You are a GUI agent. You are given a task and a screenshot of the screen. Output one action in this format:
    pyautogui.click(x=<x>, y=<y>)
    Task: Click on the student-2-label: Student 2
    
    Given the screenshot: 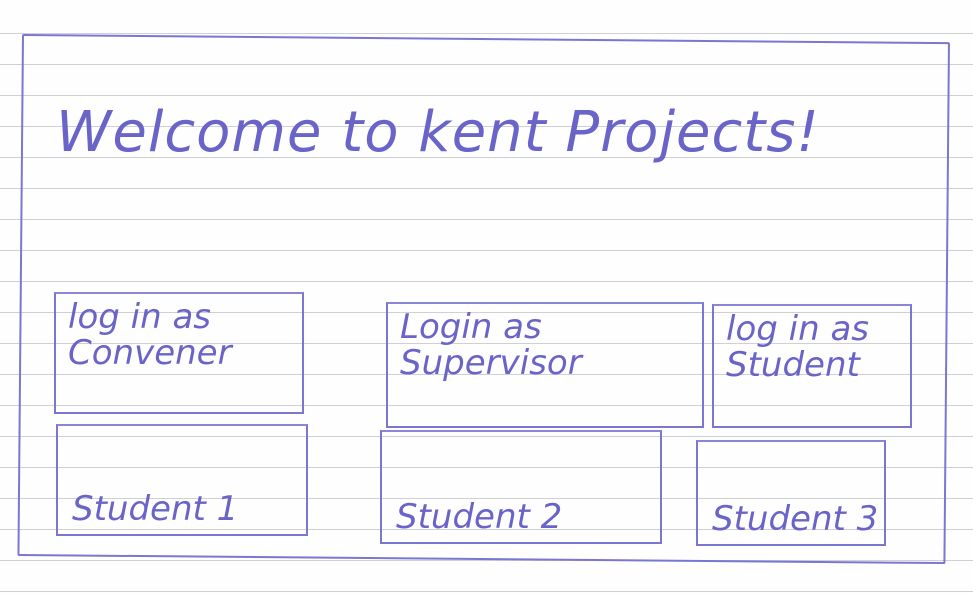 What is the action you would take?
    pyautogui.click(x=479, y=517)
    